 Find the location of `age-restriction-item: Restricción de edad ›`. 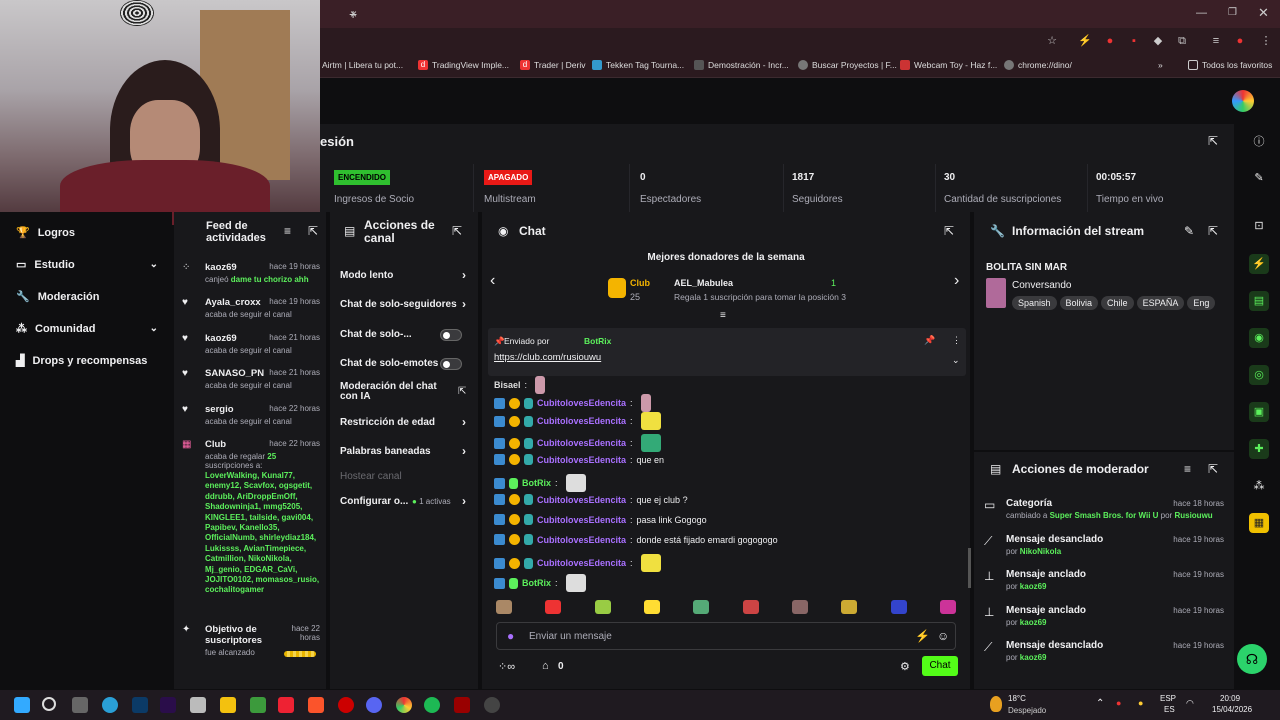

age-restriction-item: Restricción de edad › is located at coordinates (405, 422).